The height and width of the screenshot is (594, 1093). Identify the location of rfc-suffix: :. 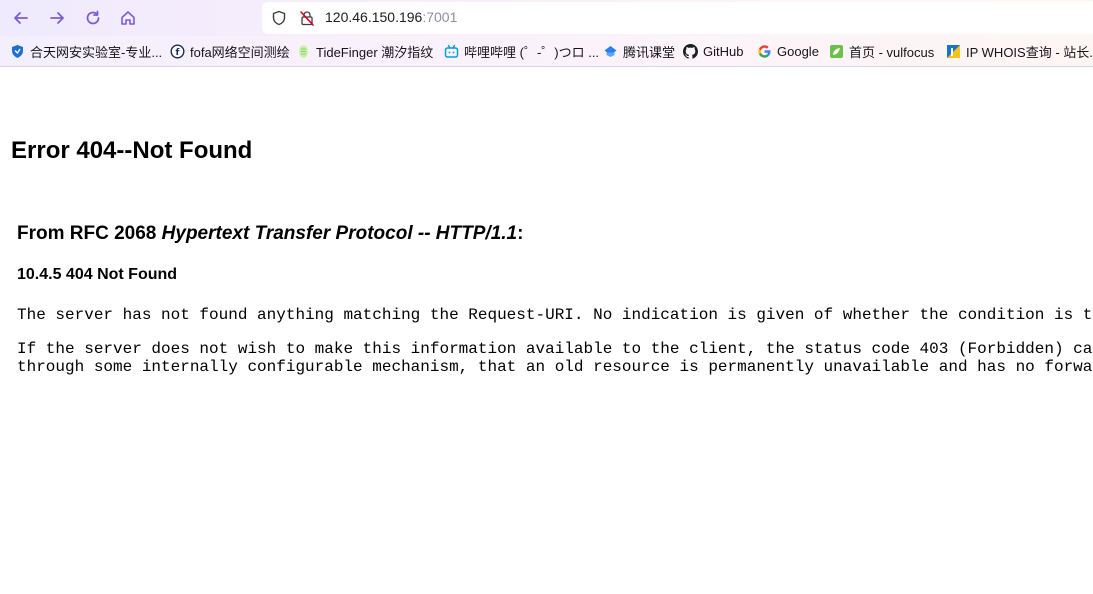
(520, 233).